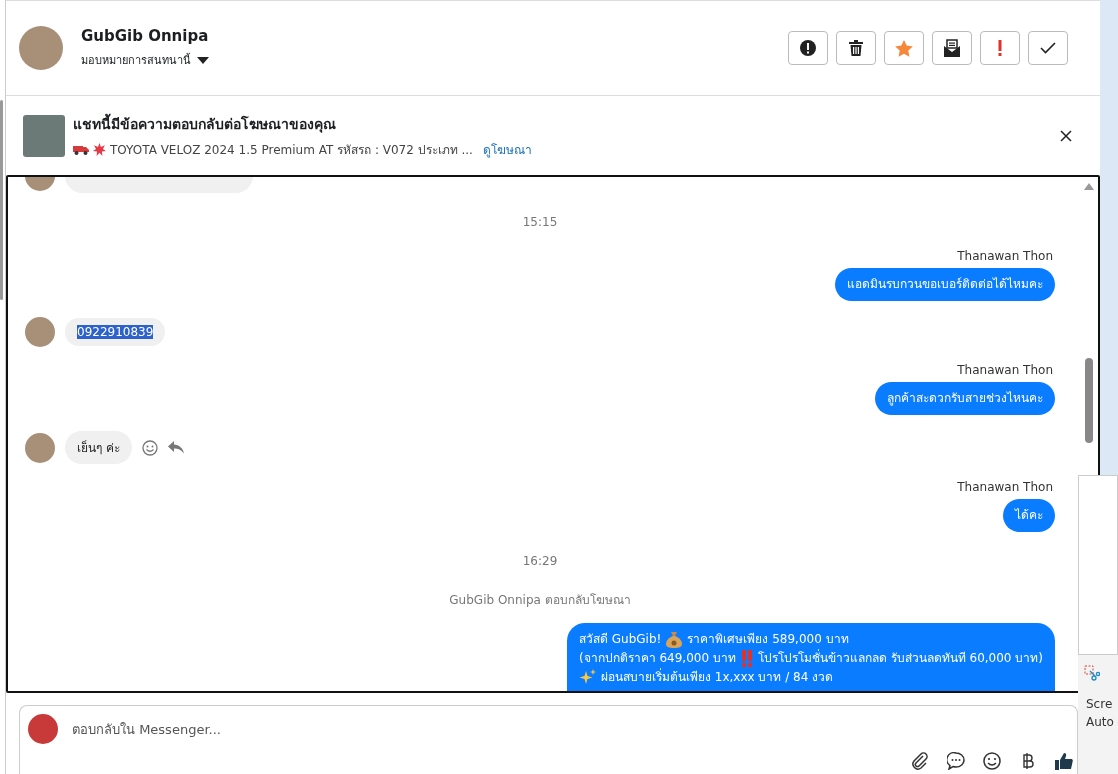  I want to click on double-exclamation-icon, so click(746, 658).